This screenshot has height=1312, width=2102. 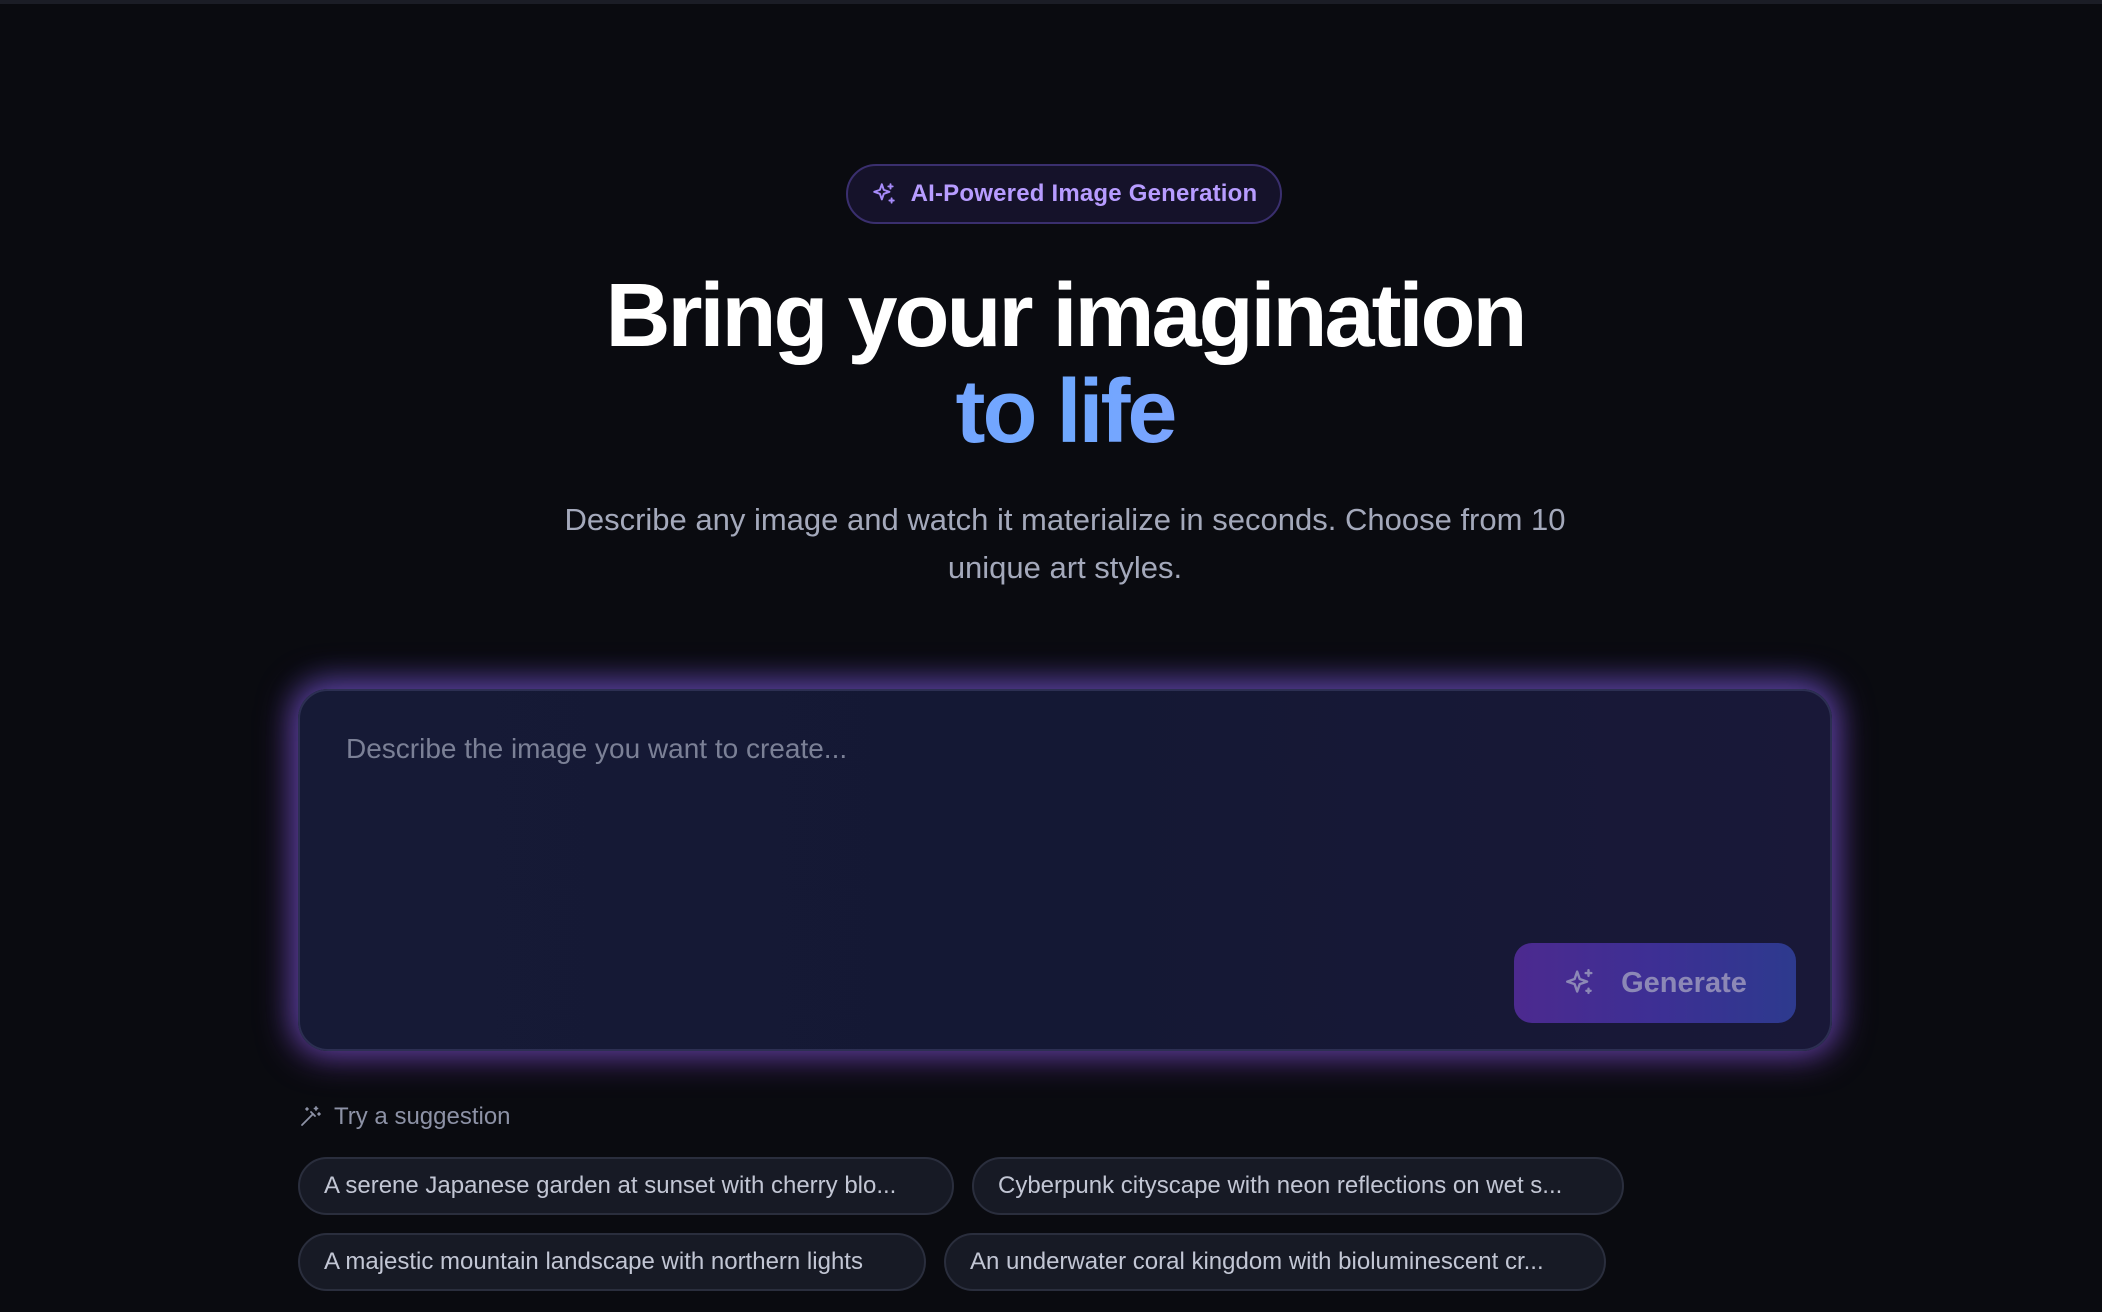 What do you see at coordinates (1066, 316) in the screenshot?
I see `headline-line-1: Bring your imagination` at bounding box center [1066, 316].